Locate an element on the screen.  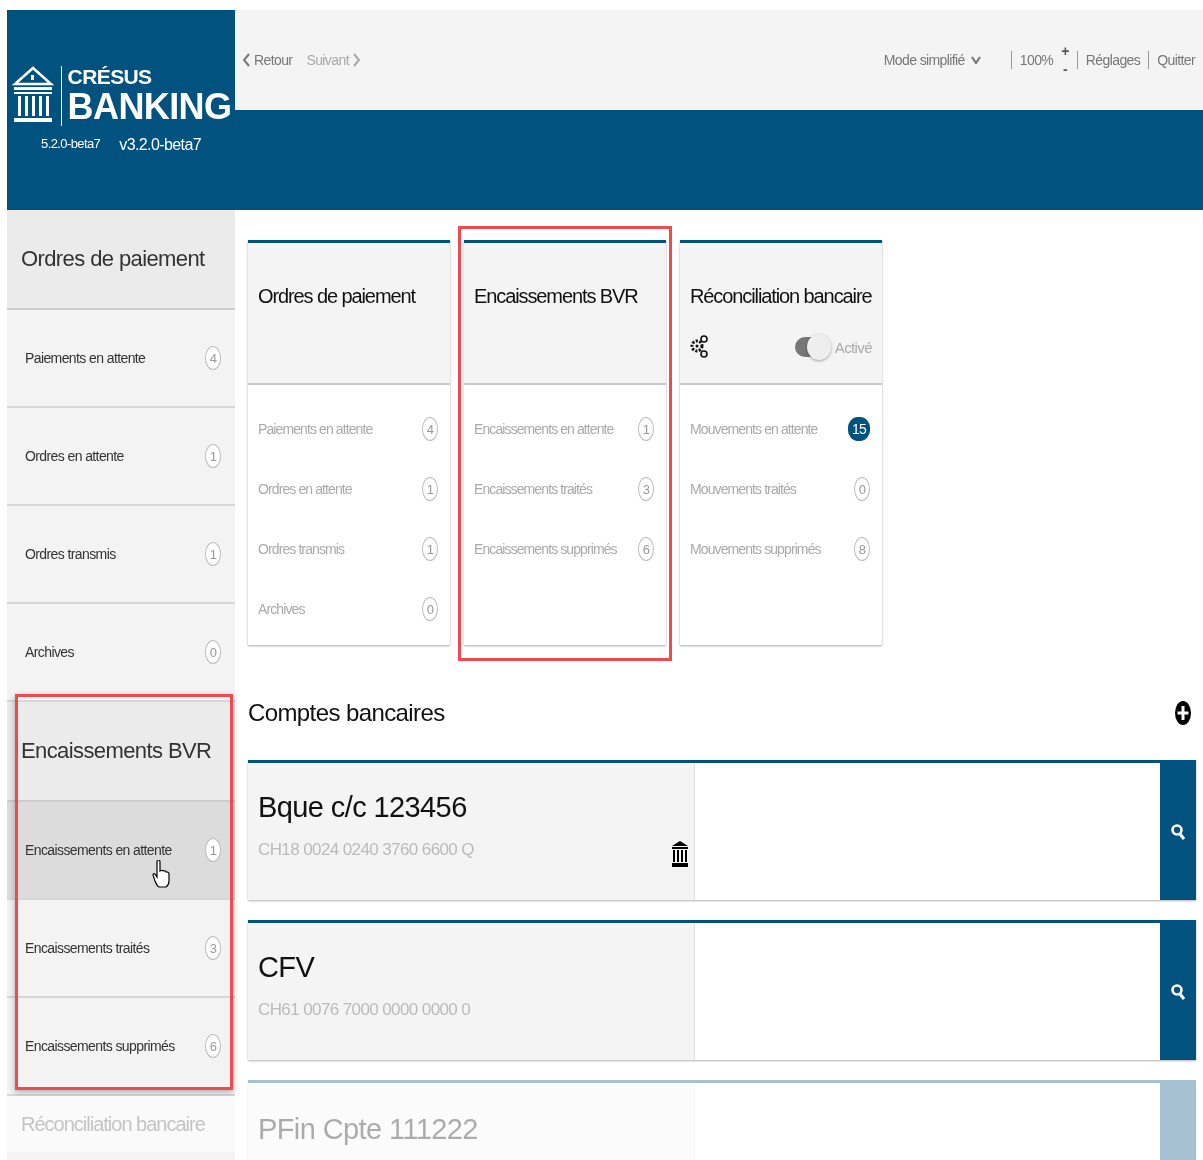
account-iban: CH61 0076 7000 0000 0000 0 is located at coordinates (365, 1010).